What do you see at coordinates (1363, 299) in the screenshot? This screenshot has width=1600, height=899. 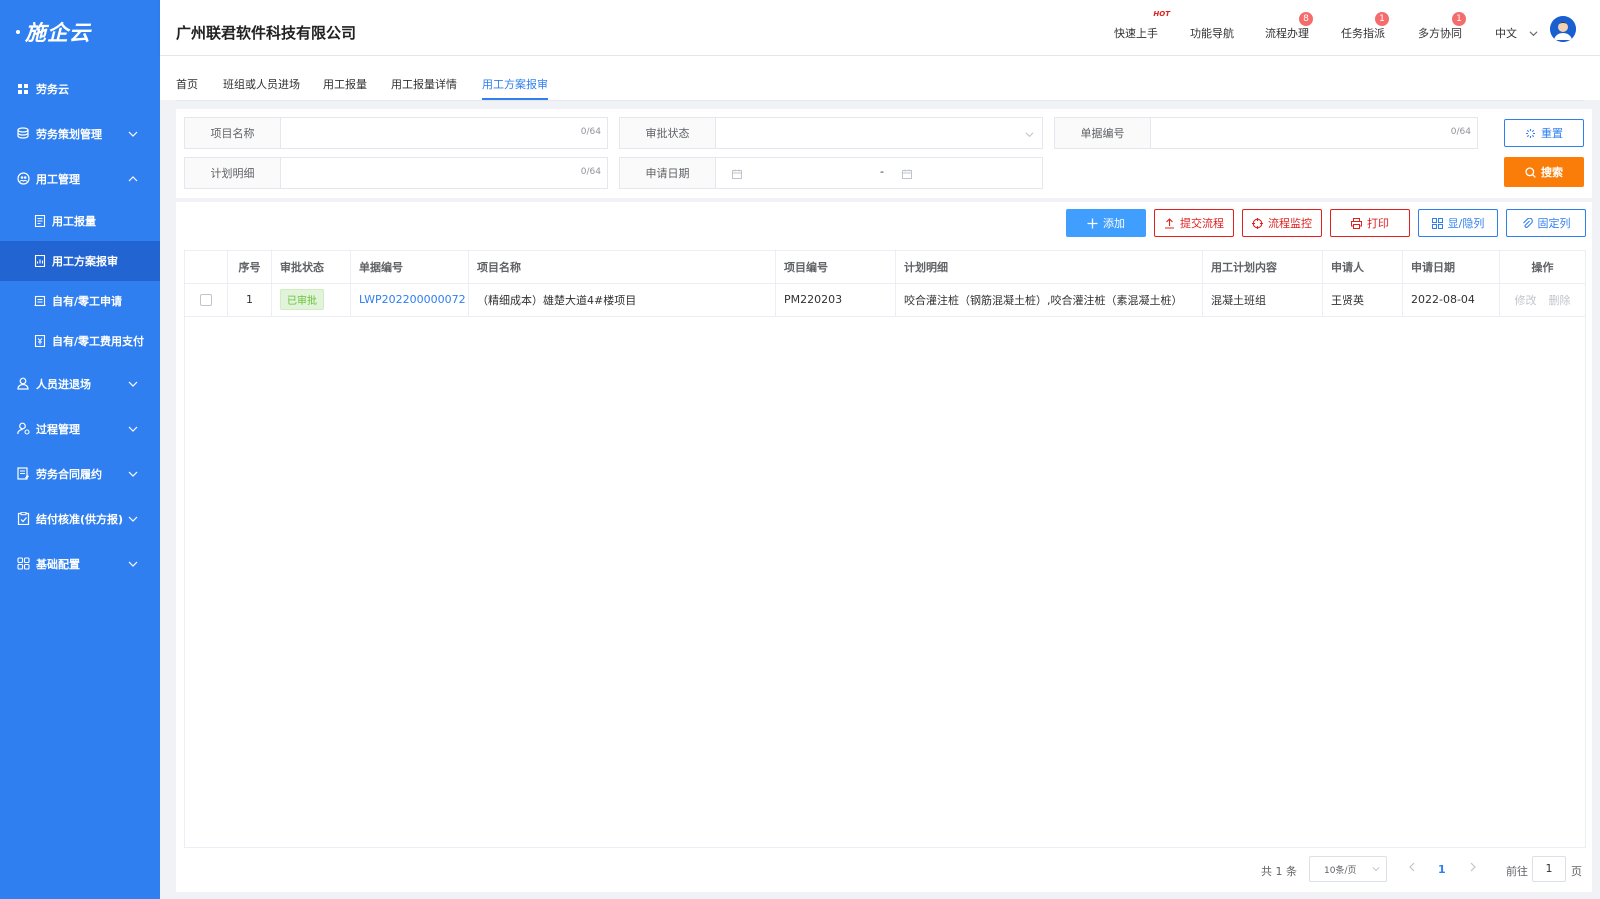 I see `table-cell-applicant: 王贤英` at bounding box center [1363, 299].